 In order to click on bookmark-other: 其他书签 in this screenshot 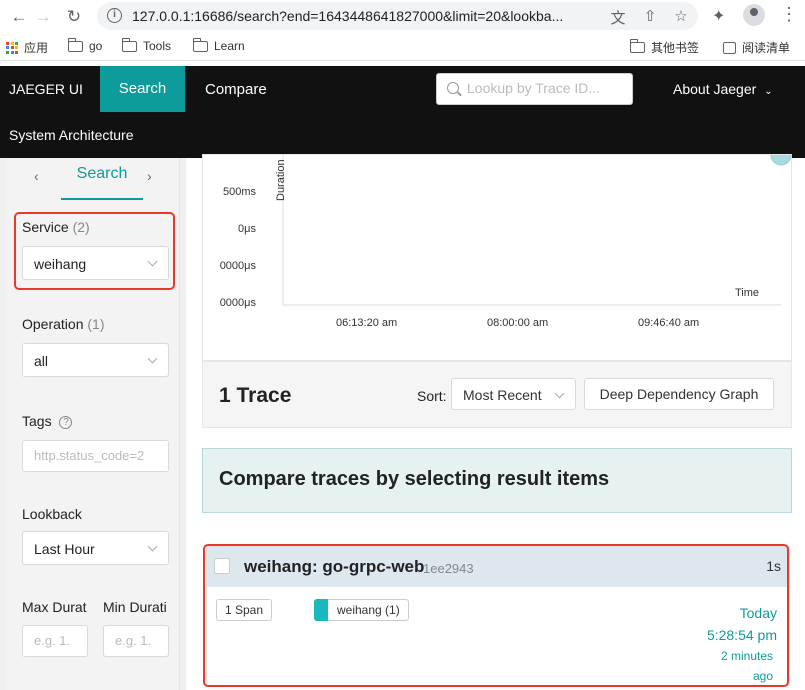, I will do `click(664, 47)`.